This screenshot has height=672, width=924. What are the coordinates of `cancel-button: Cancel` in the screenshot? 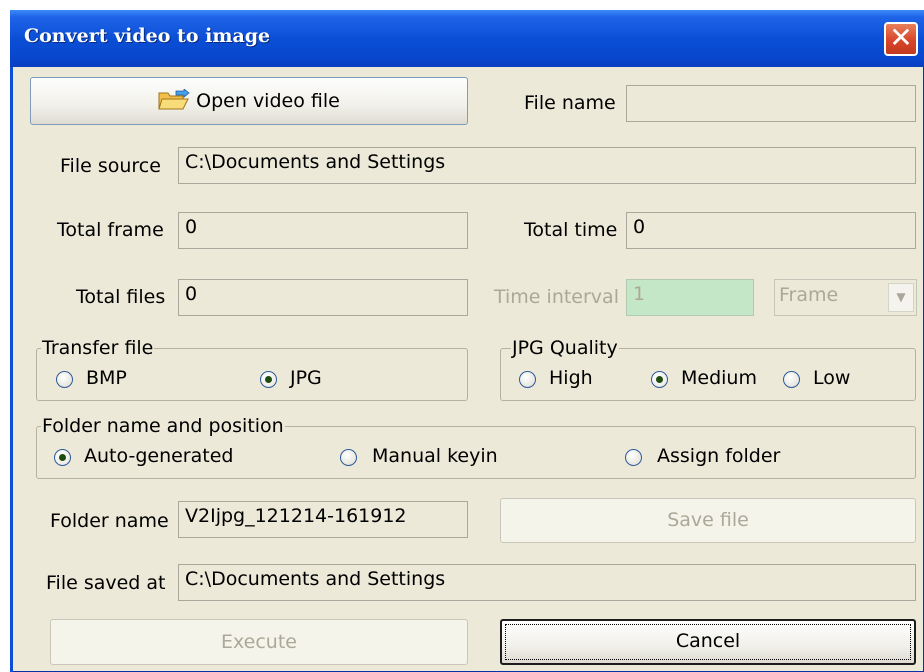 It's located at (708, 642).